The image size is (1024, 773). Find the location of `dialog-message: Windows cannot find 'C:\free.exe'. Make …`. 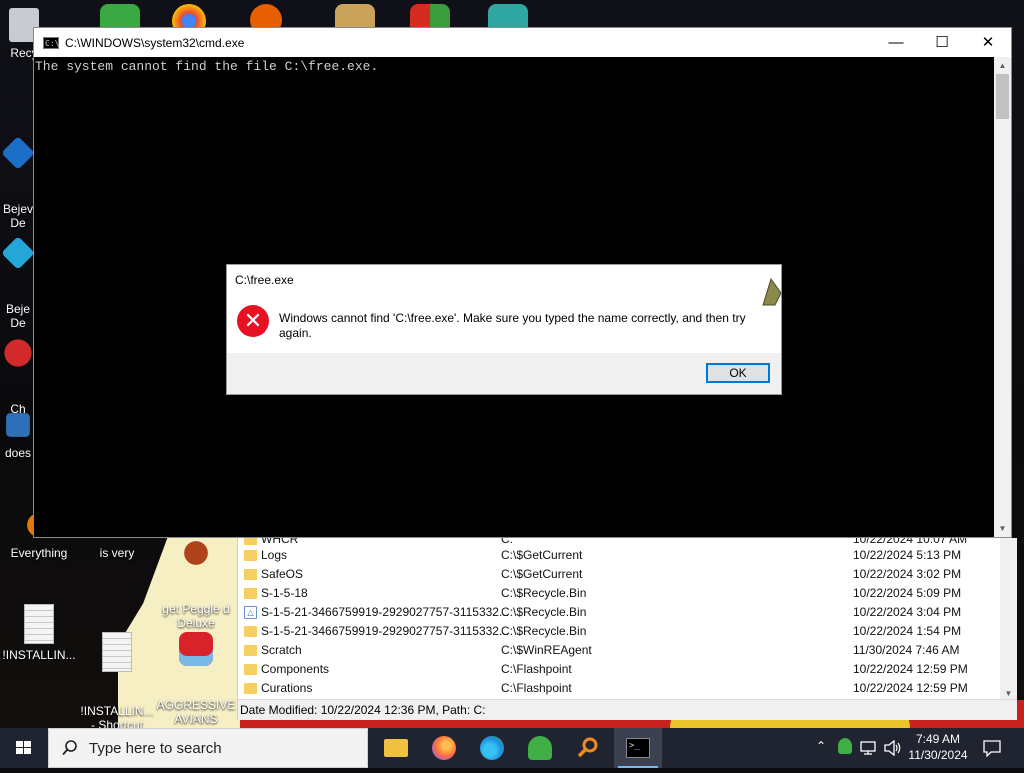

dialog-message: Windows cannot find 'C:\free.exe'. Make … is located at coordinates (512, 325).